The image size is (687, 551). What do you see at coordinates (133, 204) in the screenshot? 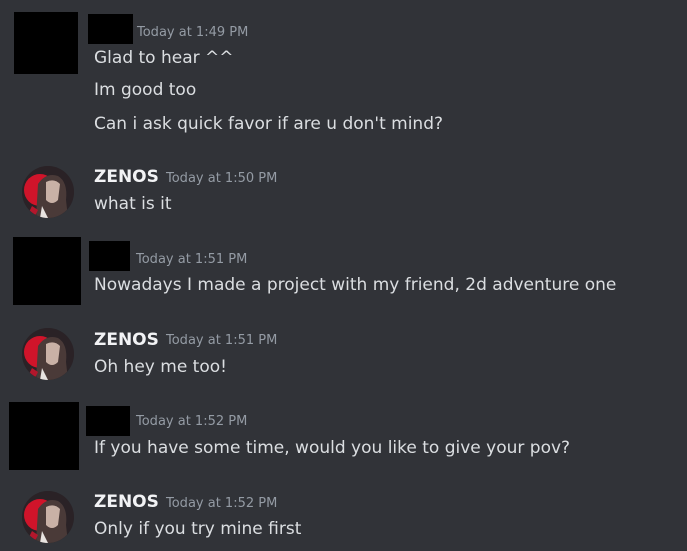
I see `message-text: what is it` at bounding box center [133, 204].